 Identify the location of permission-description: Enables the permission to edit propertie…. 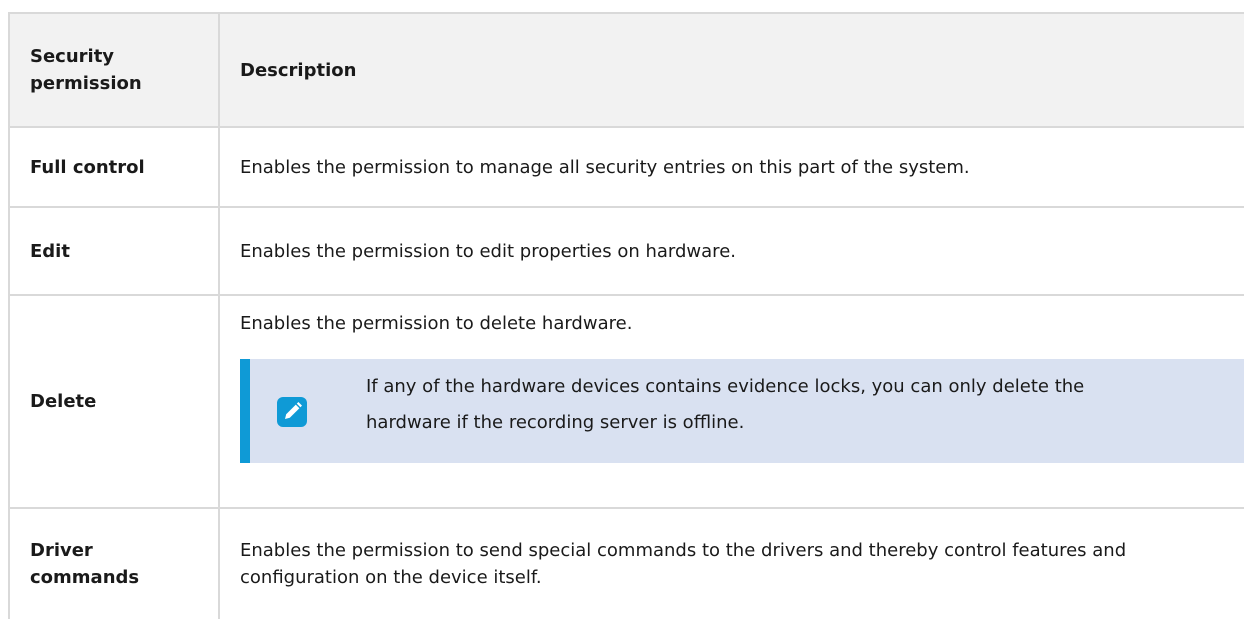
(731, 251).